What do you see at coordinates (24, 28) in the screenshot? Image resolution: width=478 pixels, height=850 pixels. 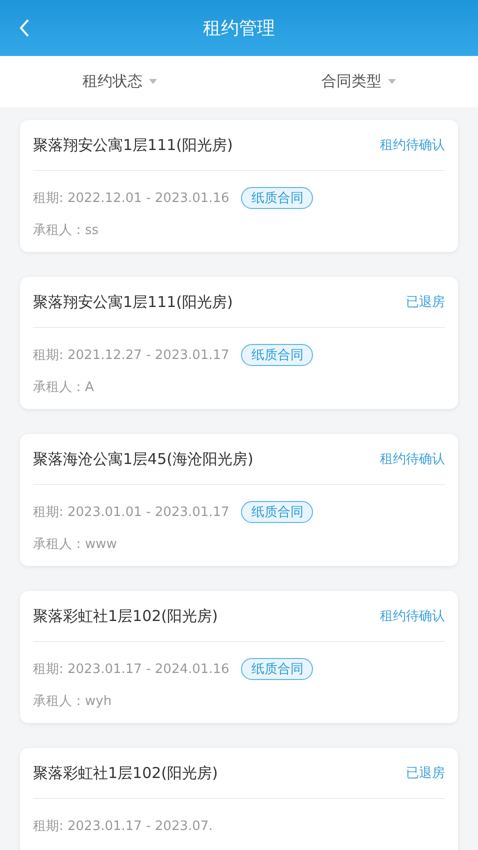 I see `back-icon` at bounding box center [24, 28].